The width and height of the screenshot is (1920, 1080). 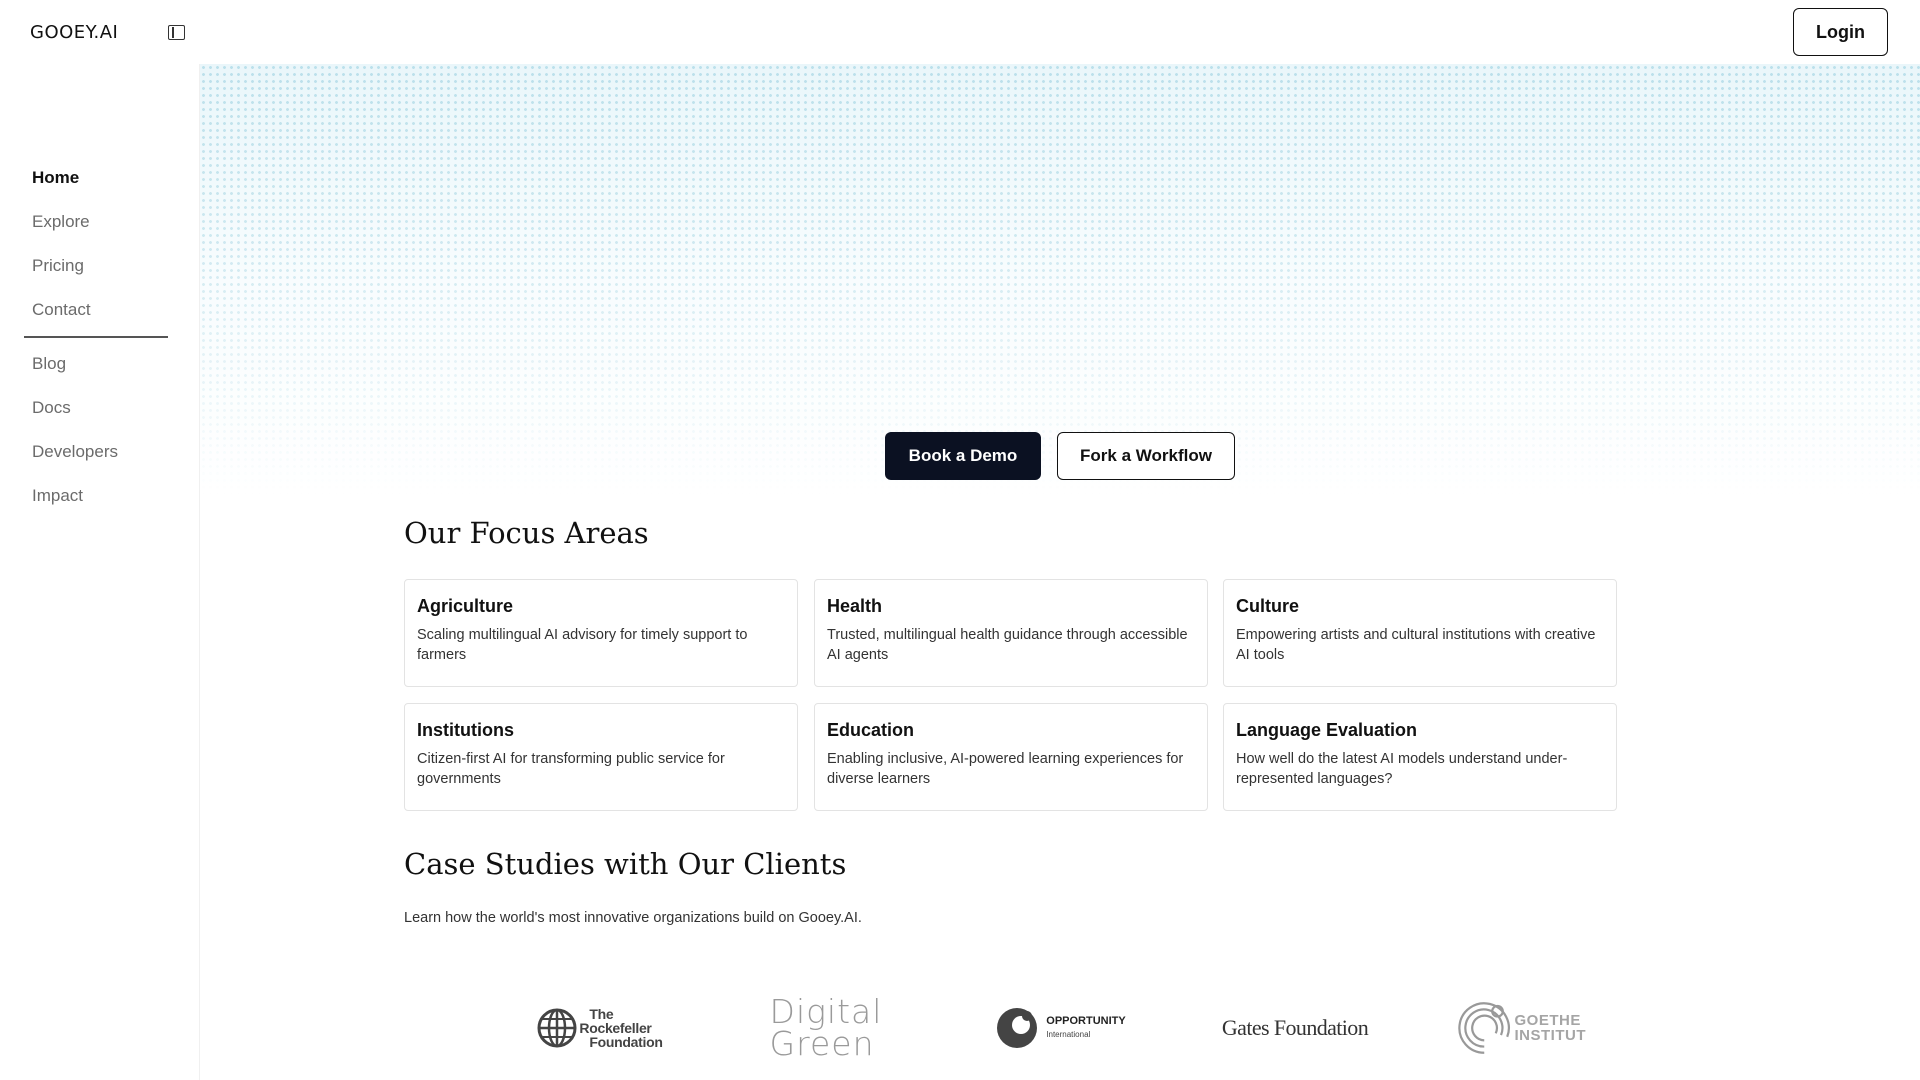 I want to click on card-title: Education, so click(x=871, y=730).